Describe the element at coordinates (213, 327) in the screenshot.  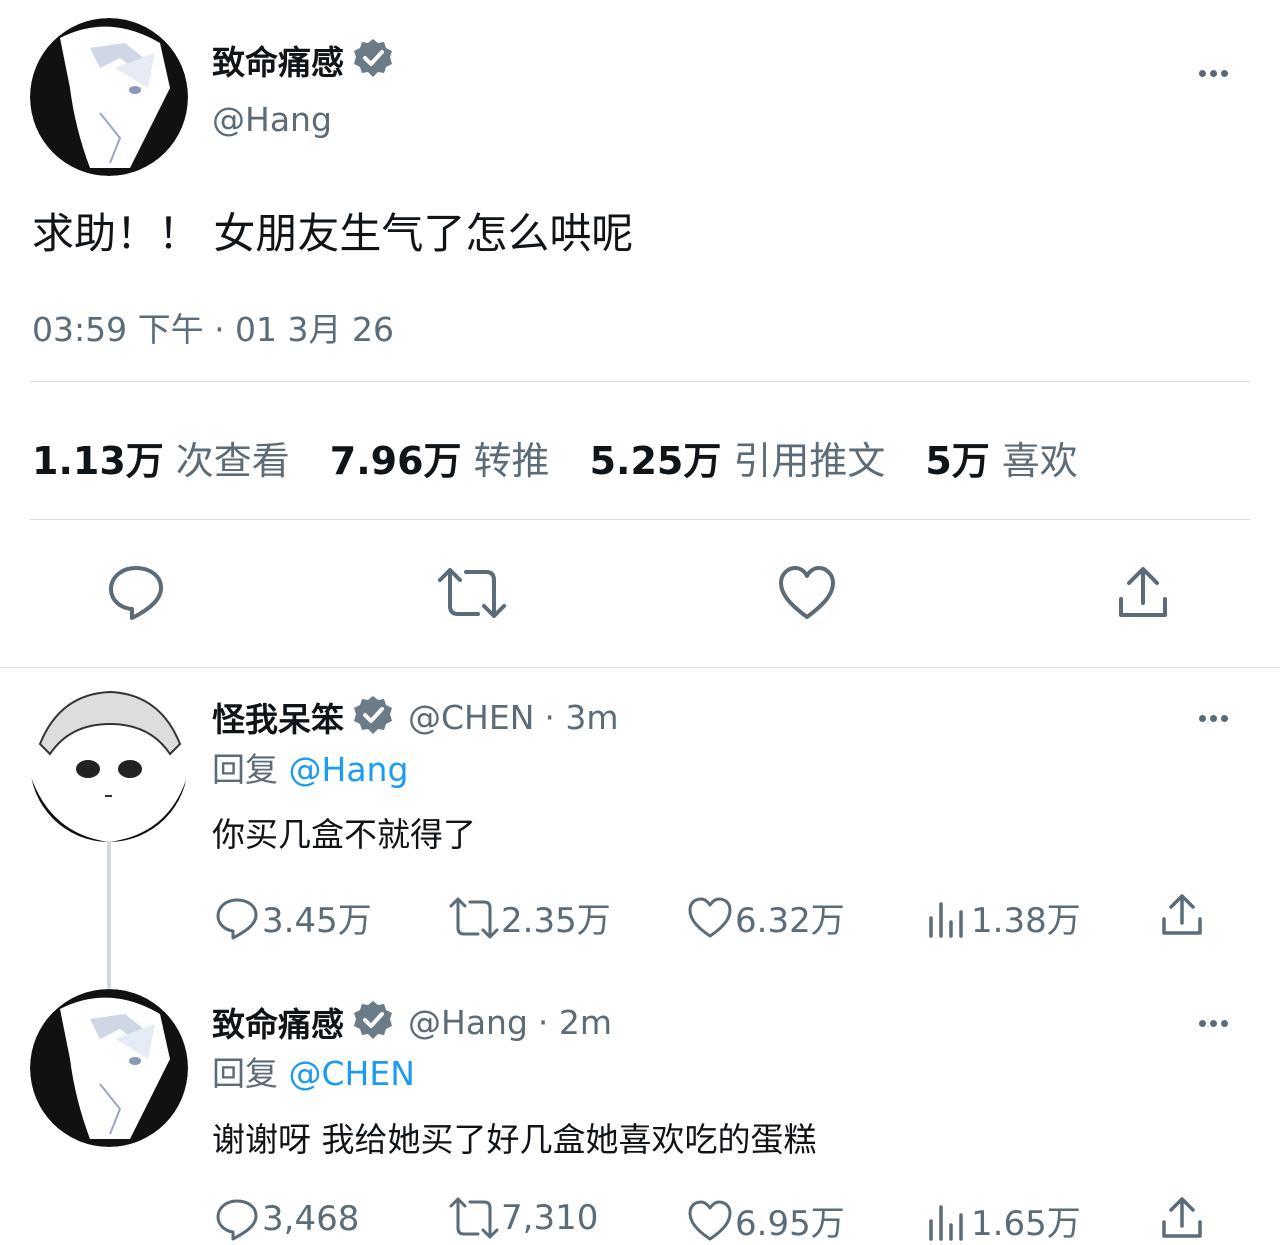
I see `timestamp: 03:59 下午 · 01 3月 26` at that location.